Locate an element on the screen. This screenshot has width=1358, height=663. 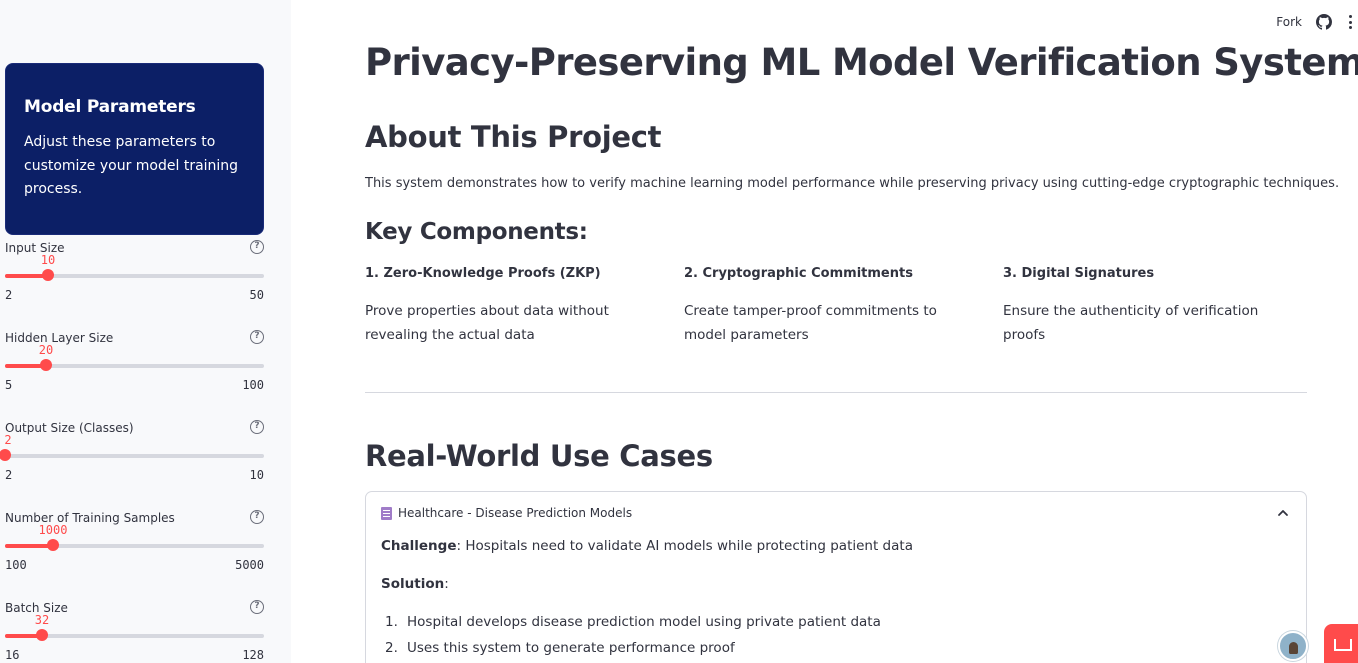
expander-header: Healthcare - Disease Prediction Models is located at coordinates (506, 513).